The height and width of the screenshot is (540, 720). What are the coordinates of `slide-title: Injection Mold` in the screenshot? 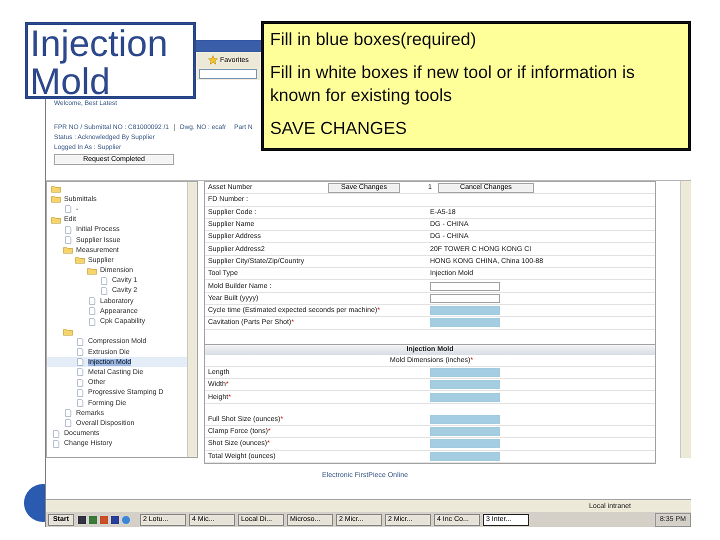 It's located at (110, 60).